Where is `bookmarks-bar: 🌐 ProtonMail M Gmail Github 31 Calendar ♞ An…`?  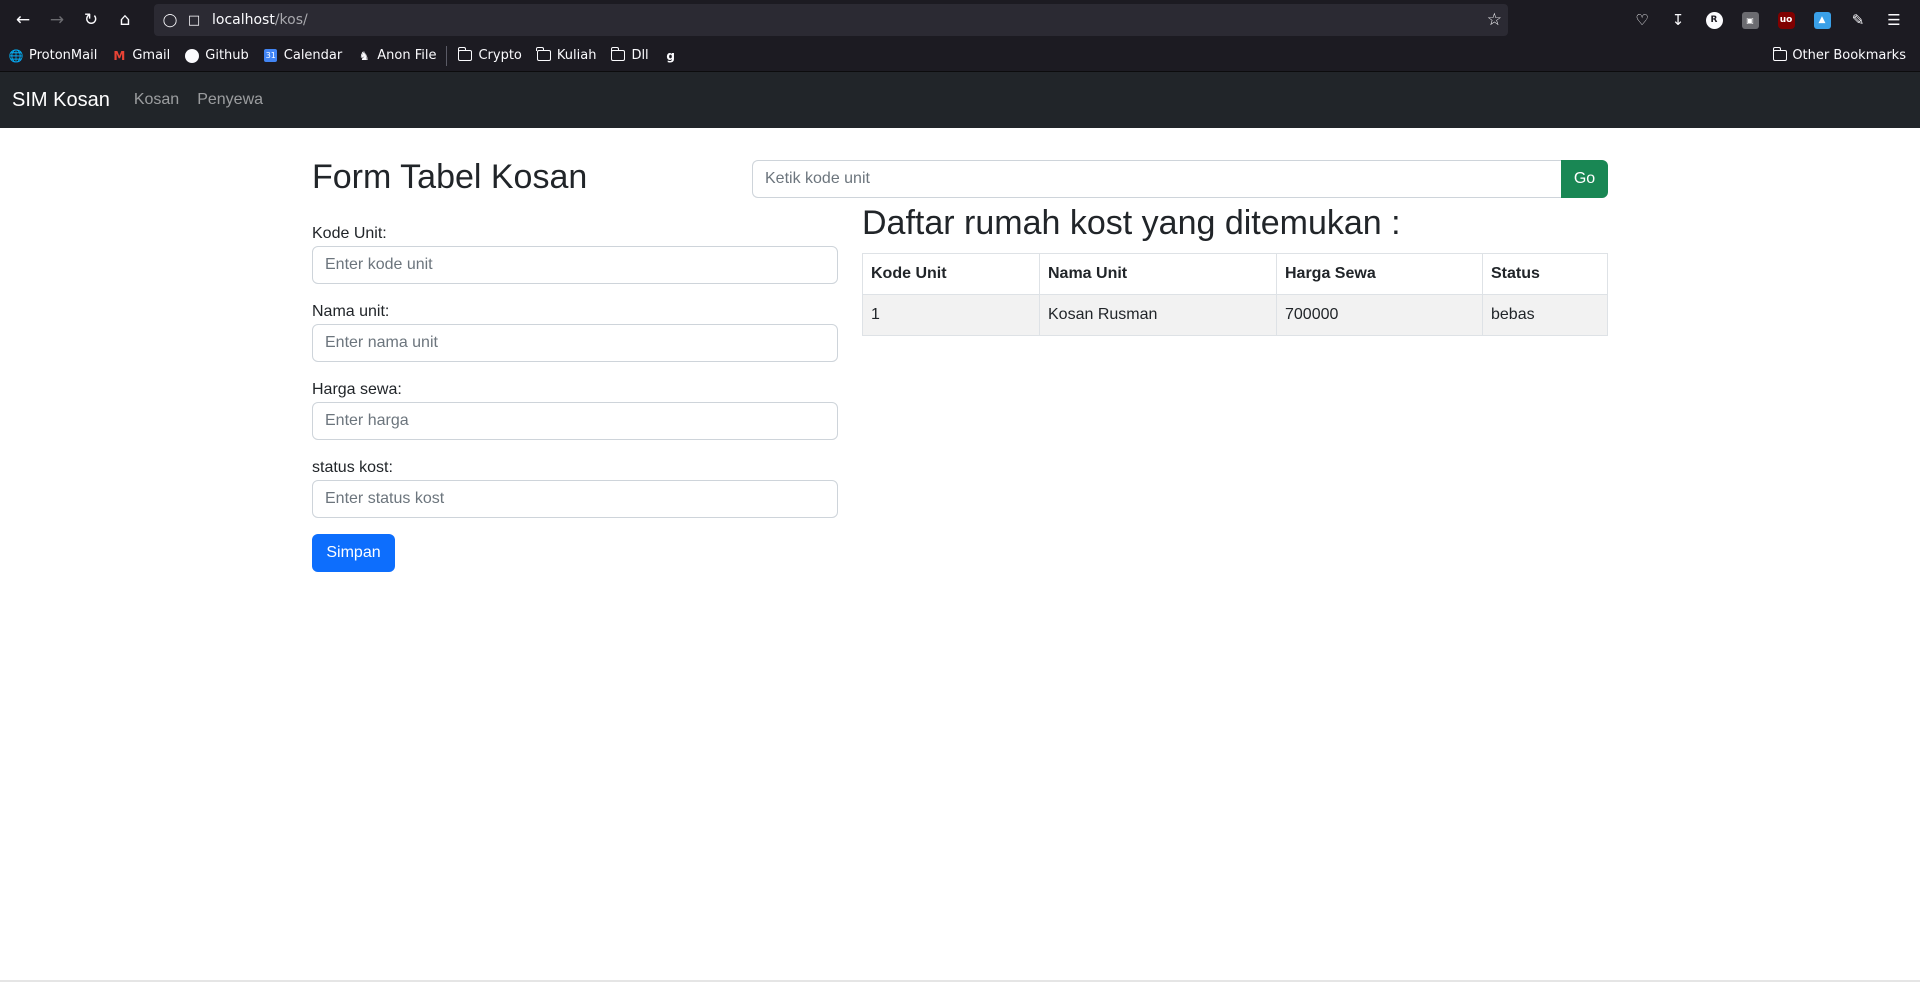
bookmarks-bar: 🌐 ProtonMail M Gmail Github 31 Calendar ♞ An… is located at coordinates (960, 56).